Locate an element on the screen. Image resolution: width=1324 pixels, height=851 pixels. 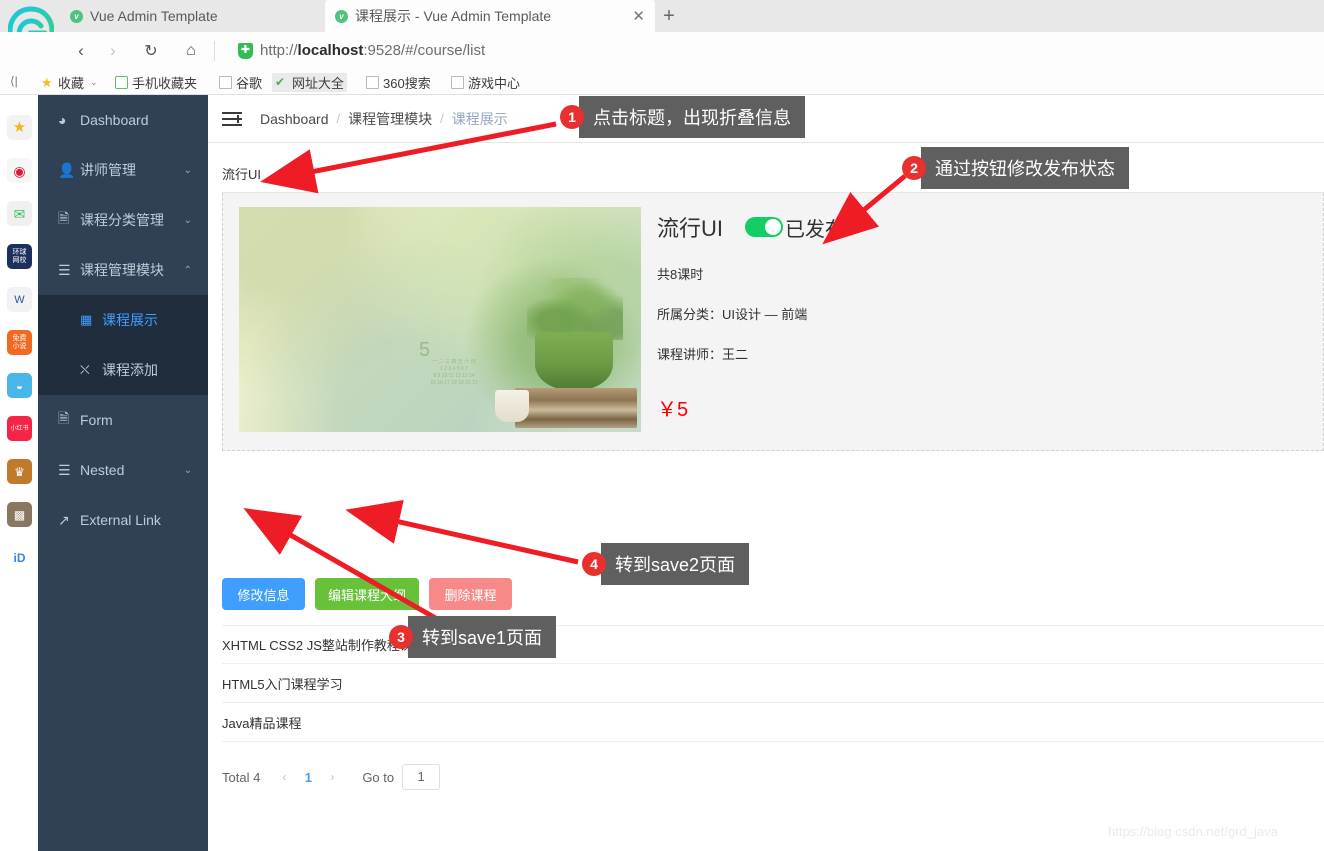
bookmark-favorites: ★ 收藏 ⌄ is located at coordinates (69, 82).